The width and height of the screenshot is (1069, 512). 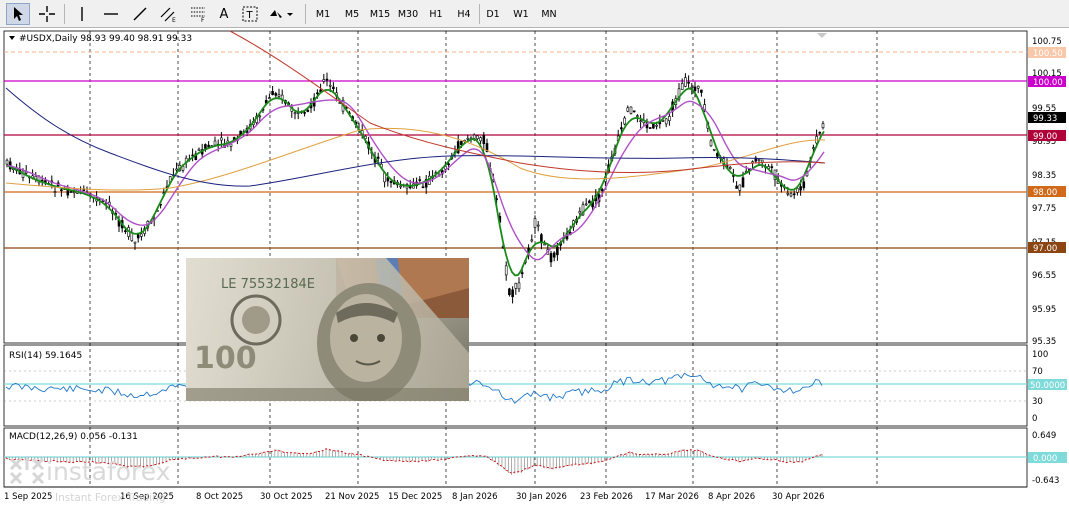 What do you see at coordinates (408, 14) in the screenshot?
I see `timeframe-m30-button: M30` at bounding box center [408, 14].